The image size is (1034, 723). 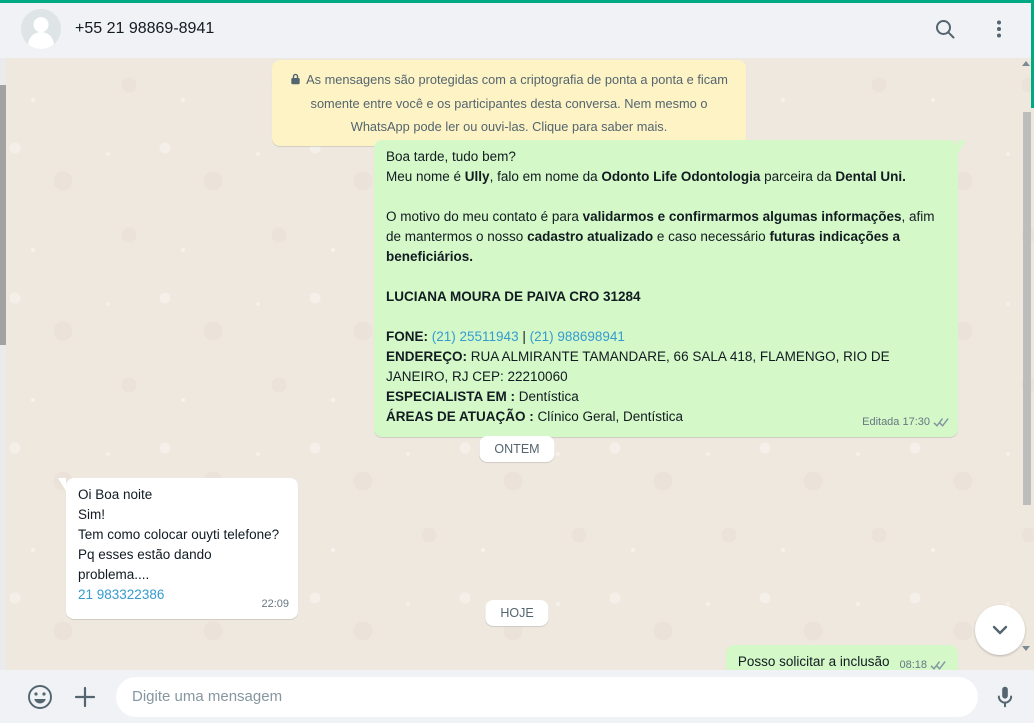 I want to click on avatar, so click(x=41, y=29).